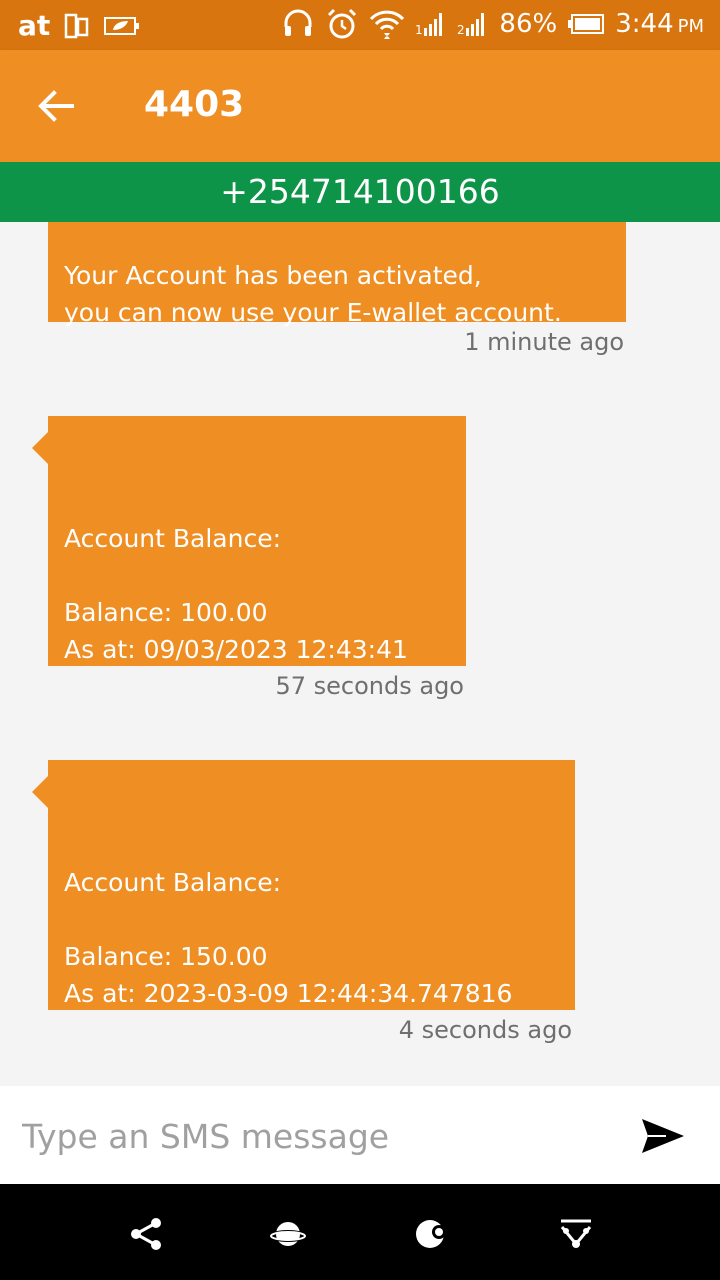 The height and width of the screenshot is (1280, 720). Describe the element at coordinates (146, 1234) in the screenshot. I see `share-nodes-icon` at that location.